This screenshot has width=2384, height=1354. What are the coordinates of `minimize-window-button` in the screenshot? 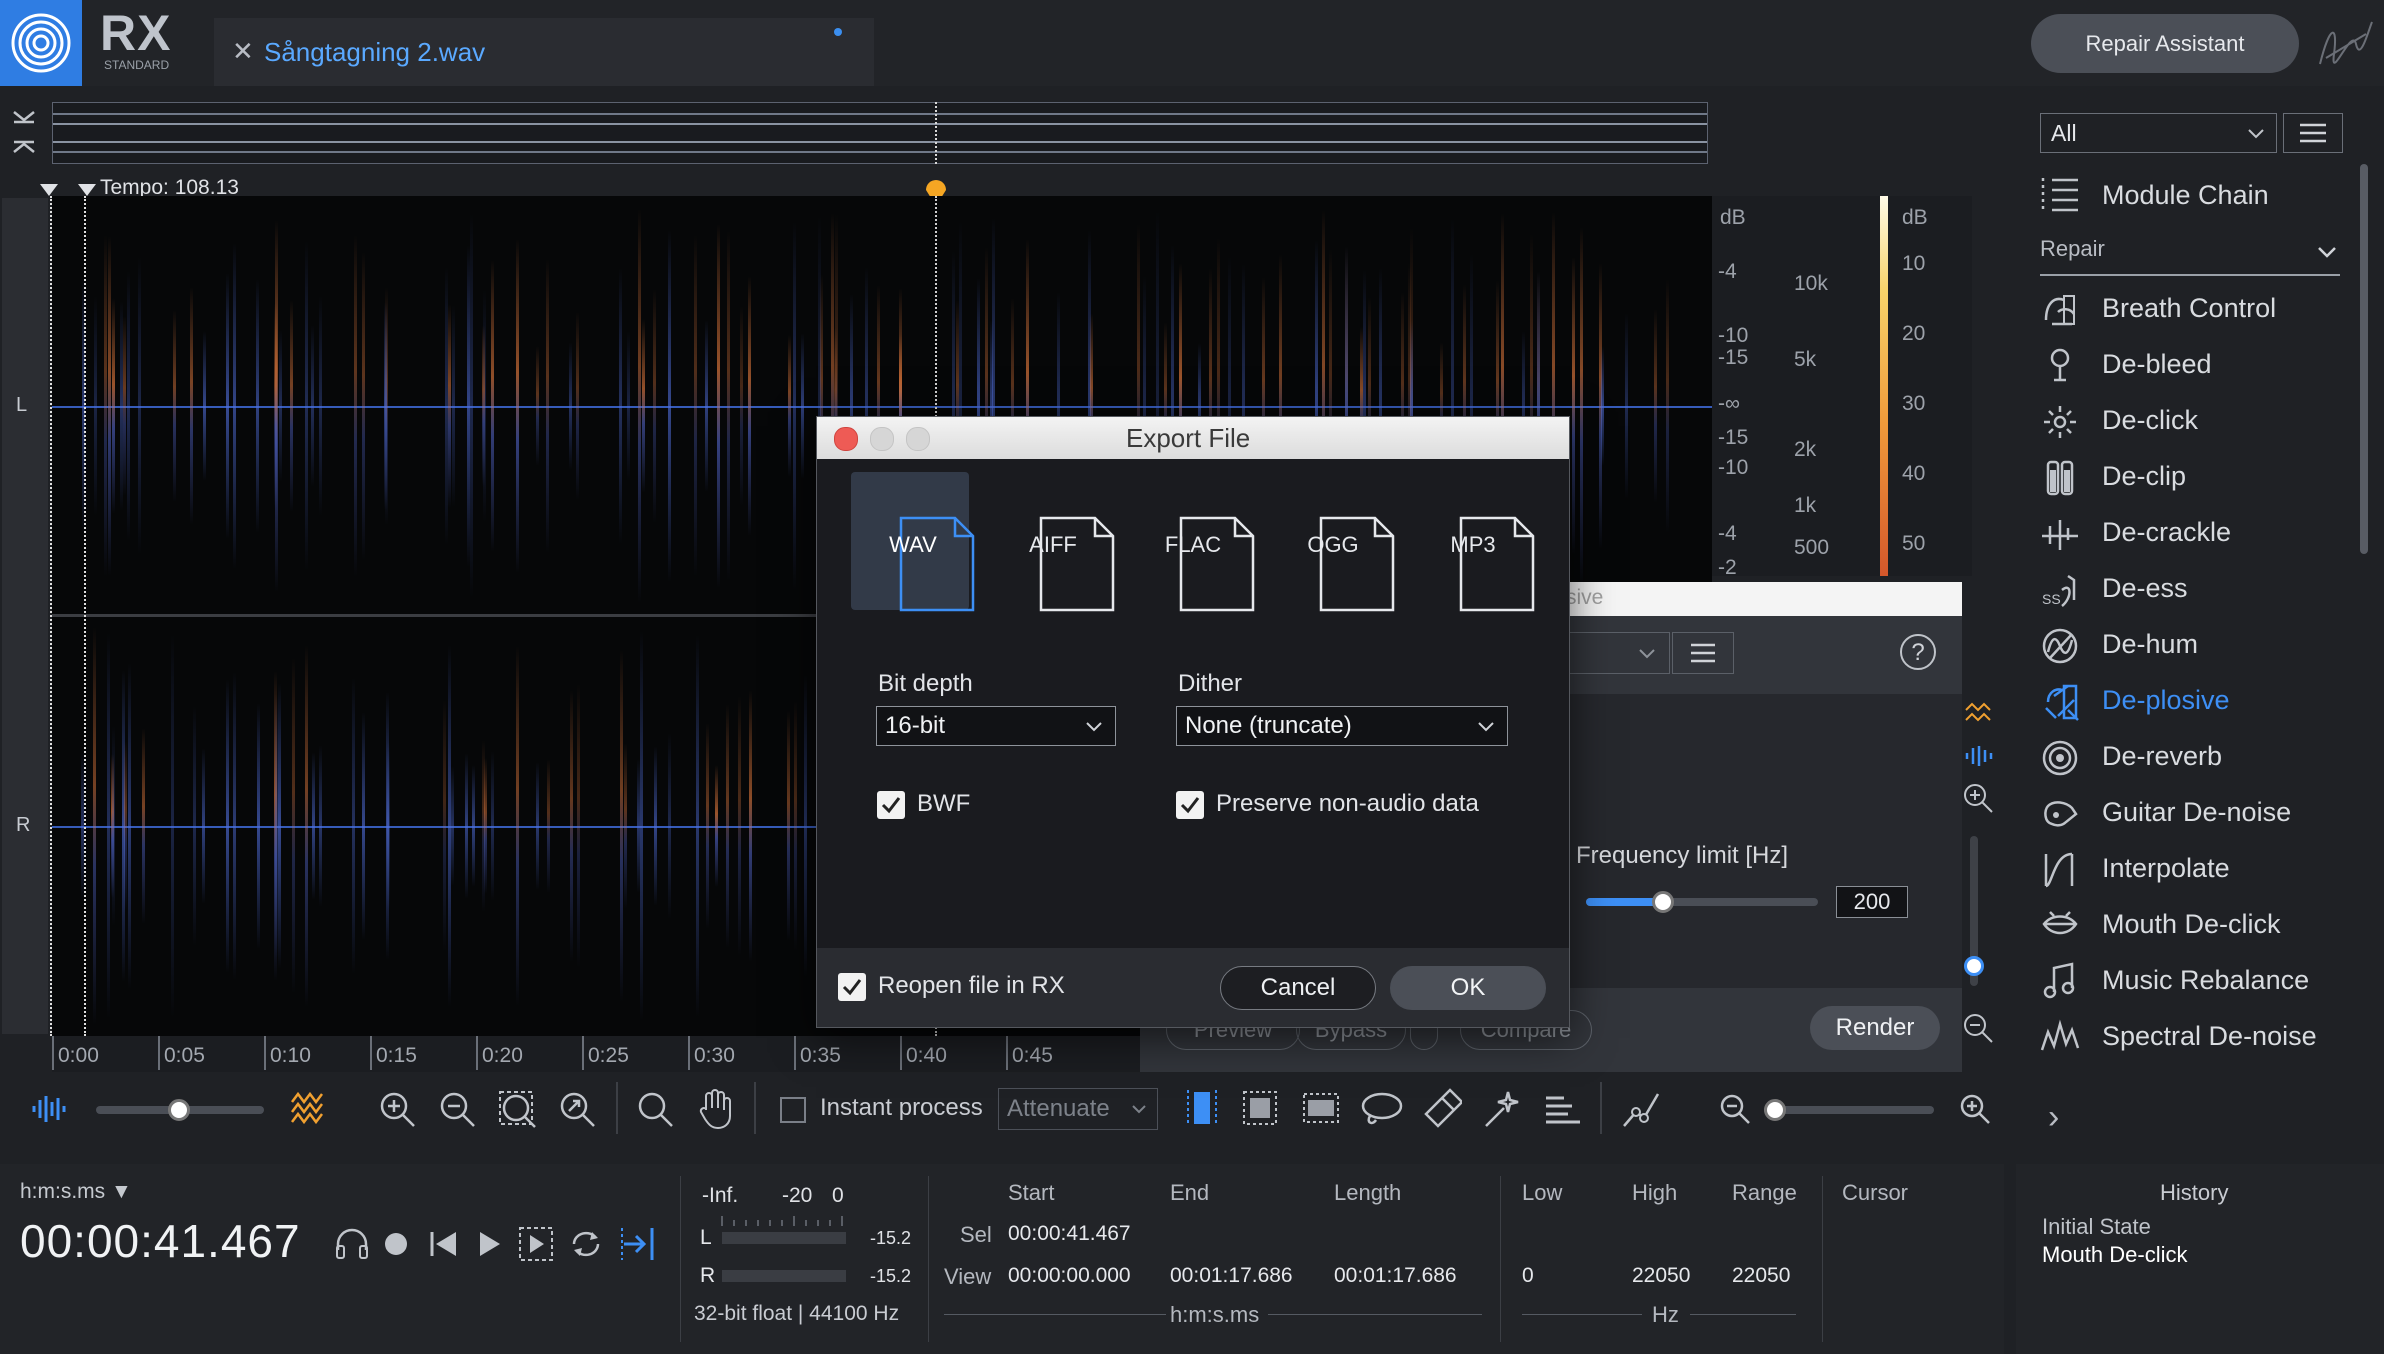 It's located at (882, 439).